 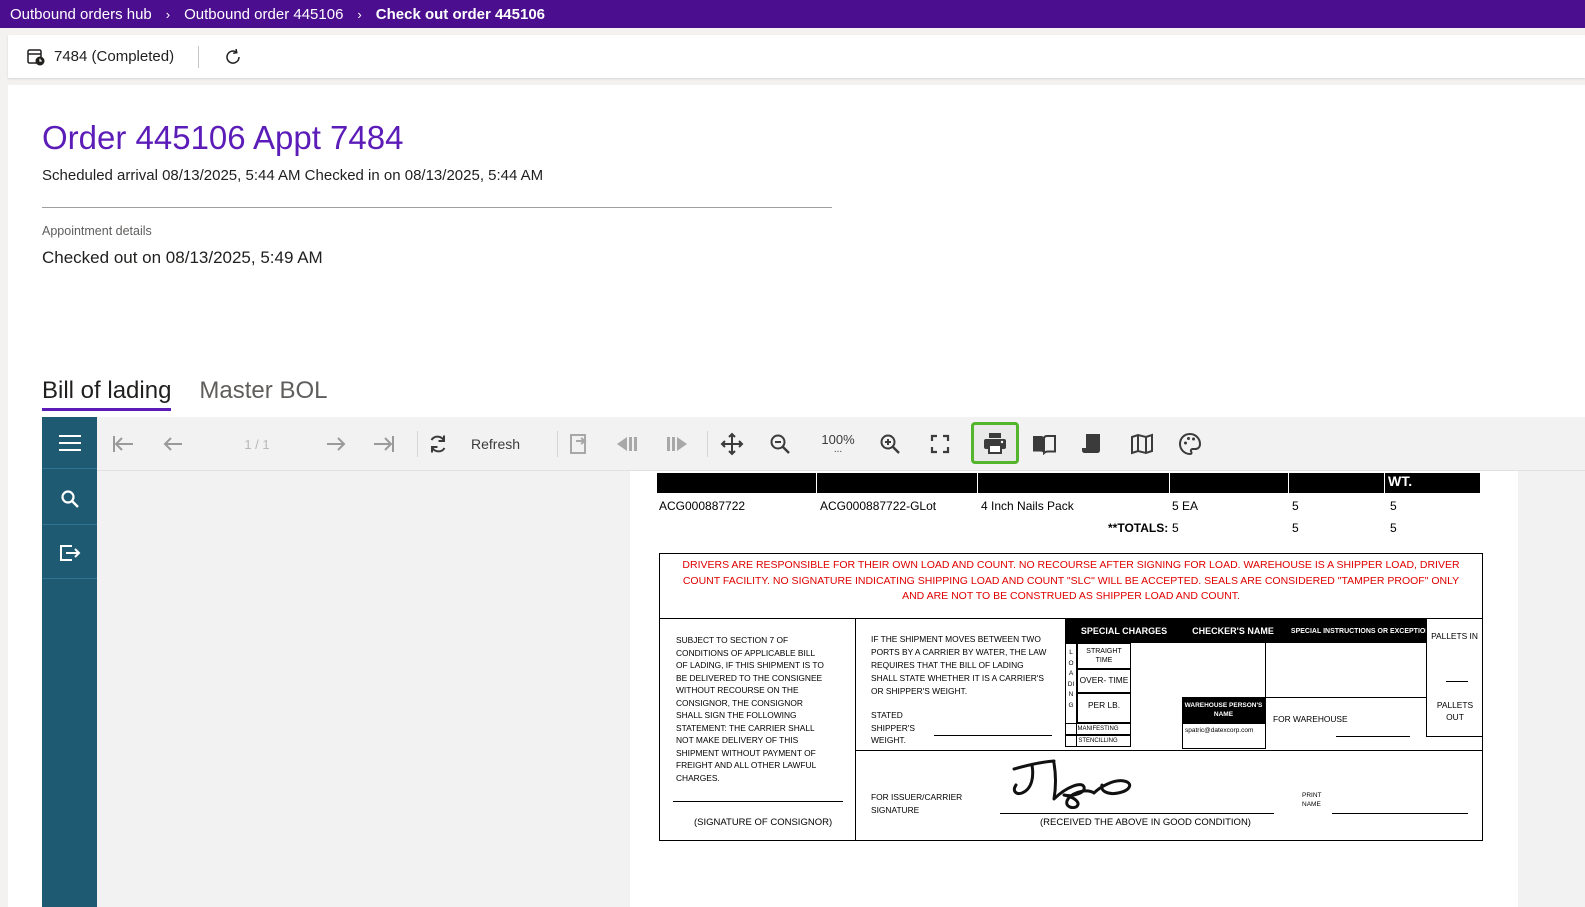 I want to click on arrow-left-icon, so click(x=172, y=444).